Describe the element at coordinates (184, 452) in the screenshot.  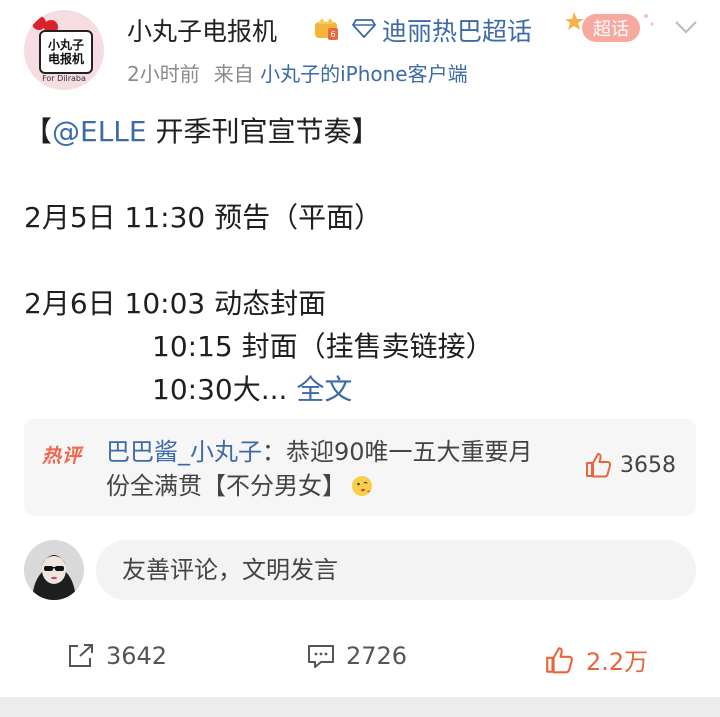
I see `hot-comment-user: 巴巴酱_小丸子` at that location.